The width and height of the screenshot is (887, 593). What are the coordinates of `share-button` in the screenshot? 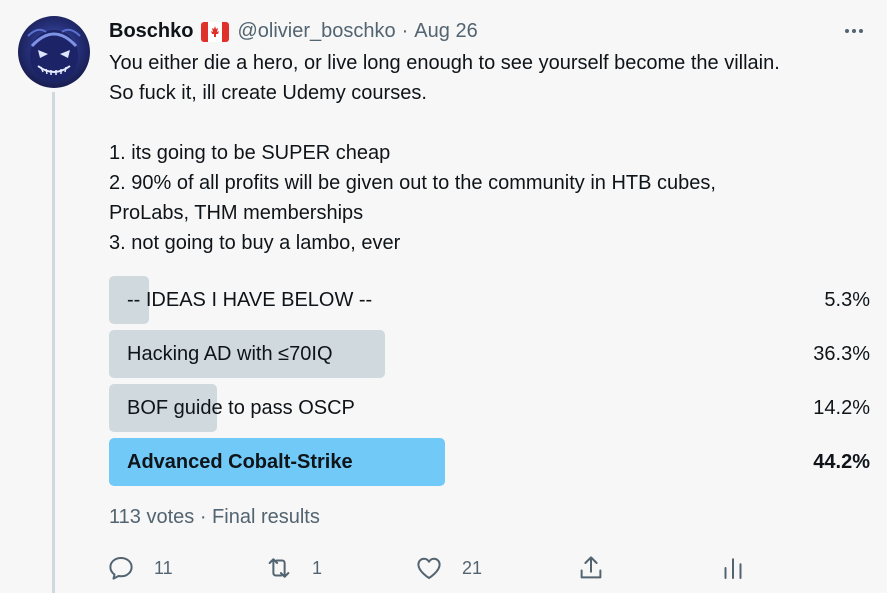 It's located at (591, 568).